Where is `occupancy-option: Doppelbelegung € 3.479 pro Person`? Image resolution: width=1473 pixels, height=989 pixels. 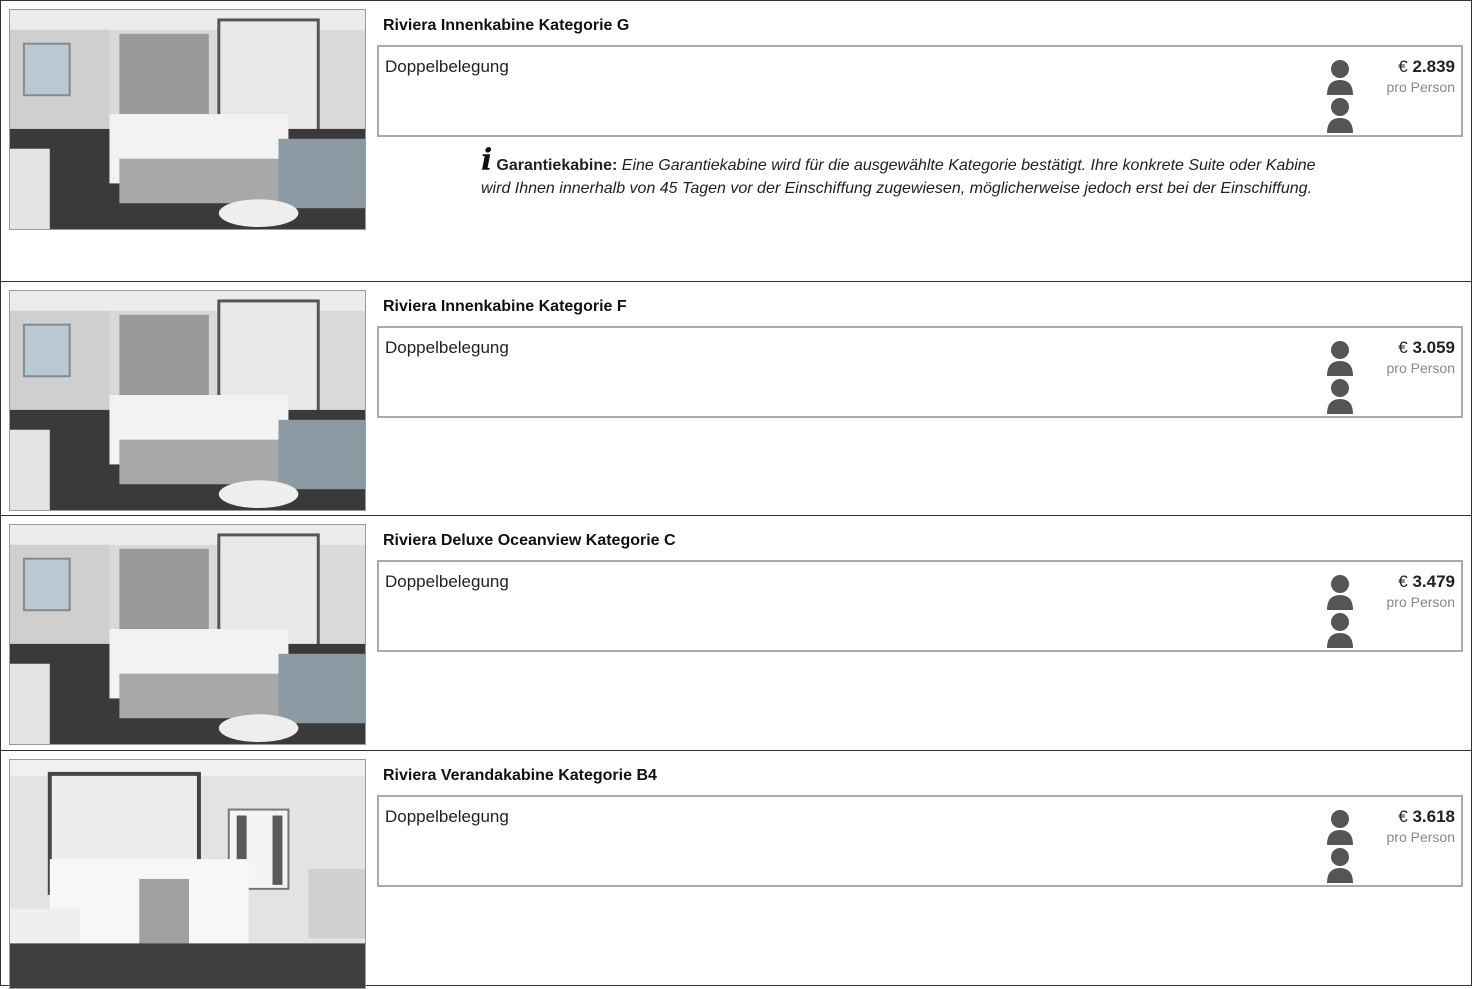
occupancy-option: Doppelbelegung € 3.479 pro Person is located at coordinates (920, 606).